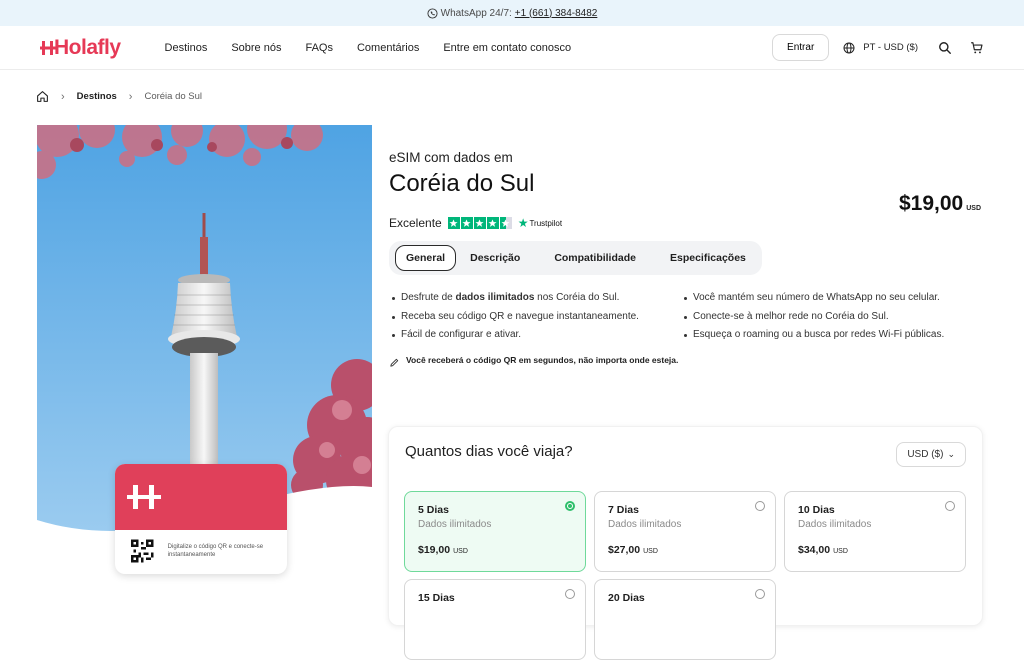 This screenshot has height=660, width=1024. Describe the element at coordinates (451, 157) in the screenshot. I see `product-subtitle: eSIM com dados em` at that location.